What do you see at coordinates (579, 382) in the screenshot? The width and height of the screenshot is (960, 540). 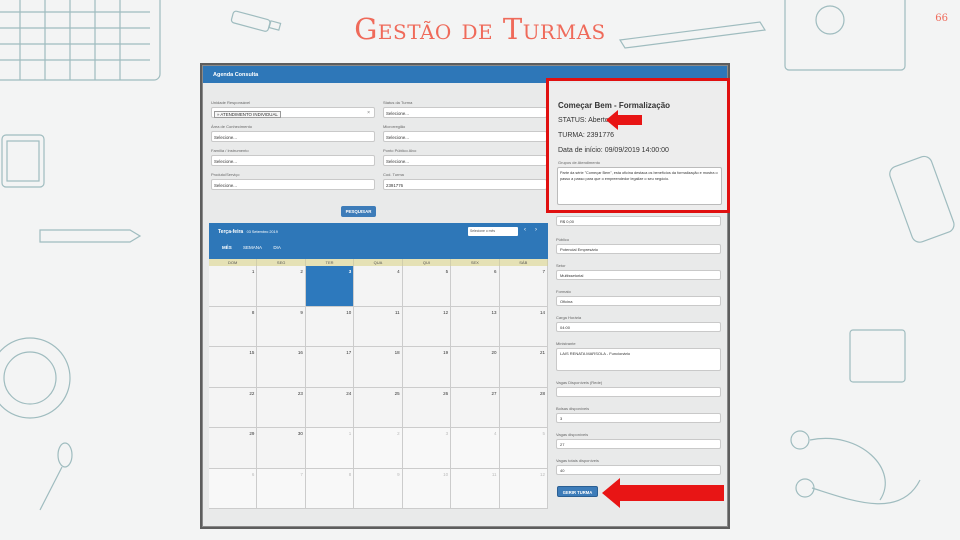 I see `field-label: Vagas Disponíveis (Rede)` at bounding box center [579, 382].